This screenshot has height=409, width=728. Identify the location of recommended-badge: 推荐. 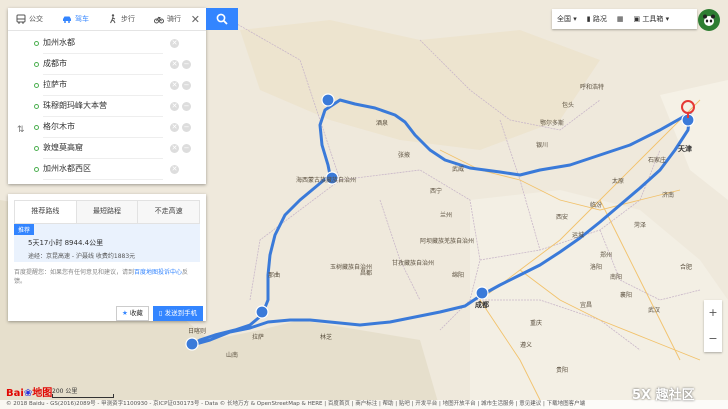
(24, 229).